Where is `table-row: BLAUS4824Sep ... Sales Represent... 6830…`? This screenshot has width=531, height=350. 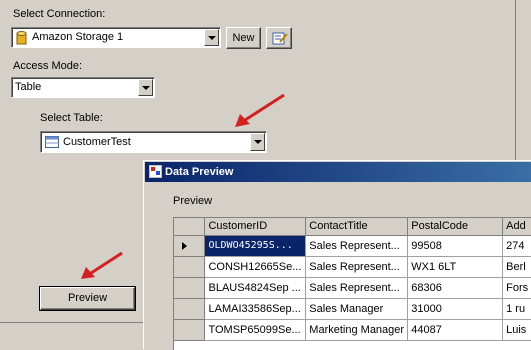 table-row: BLAUS4824Sep ... Sales Represent... 6830… is located at coordinates (352, 288).